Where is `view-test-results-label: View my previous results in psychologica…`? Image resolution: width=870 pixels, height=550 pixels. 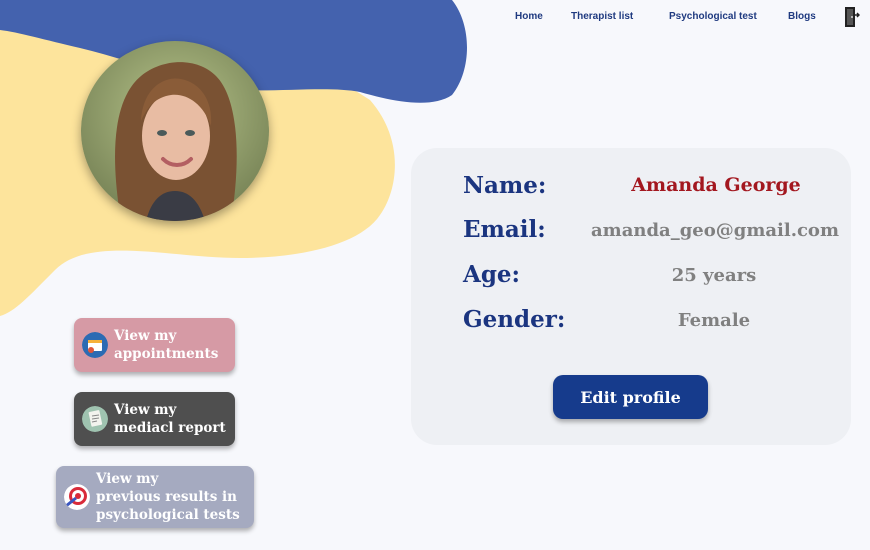
view-test-results-label: View my previous results in psychologica… is located at coordinates (168, 497).